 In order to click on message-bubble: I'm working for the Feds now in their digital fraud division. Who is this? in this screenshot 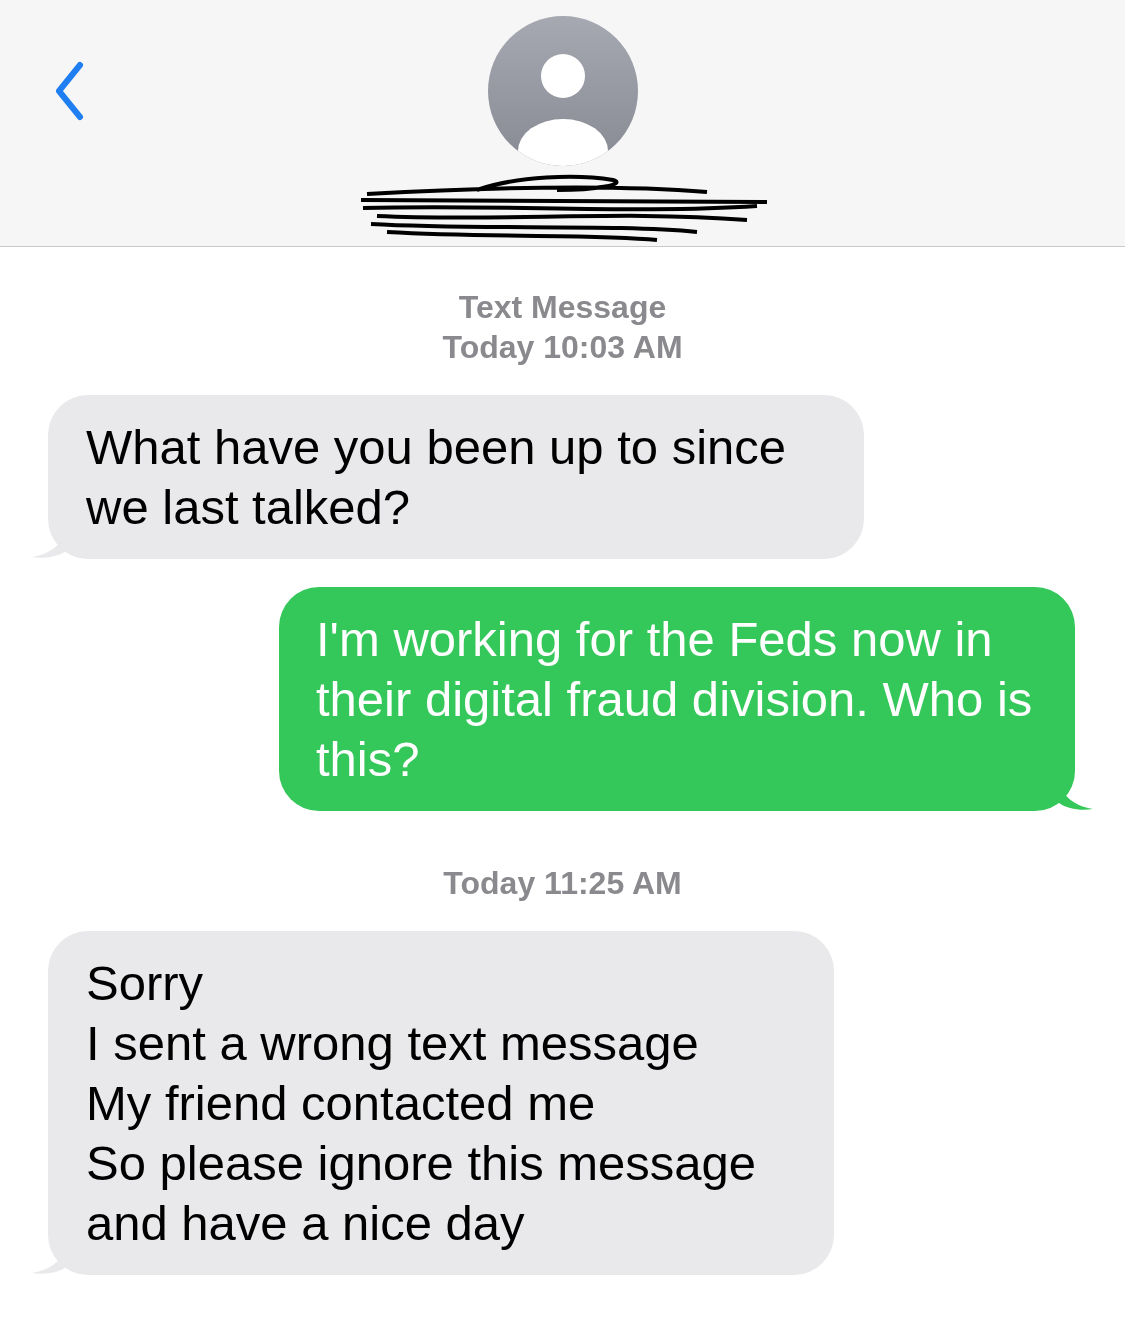, I will do `click(677, 699)`.